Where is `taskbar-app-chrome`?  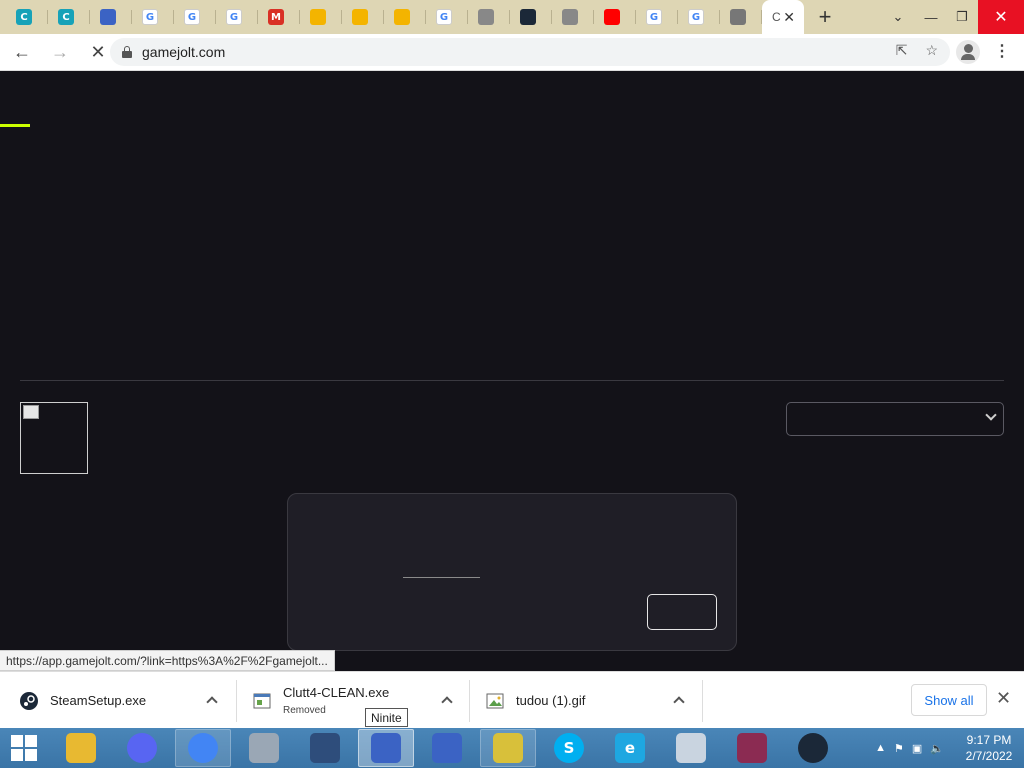 taskbar-app-chrome is located at coordinates (203, 748).